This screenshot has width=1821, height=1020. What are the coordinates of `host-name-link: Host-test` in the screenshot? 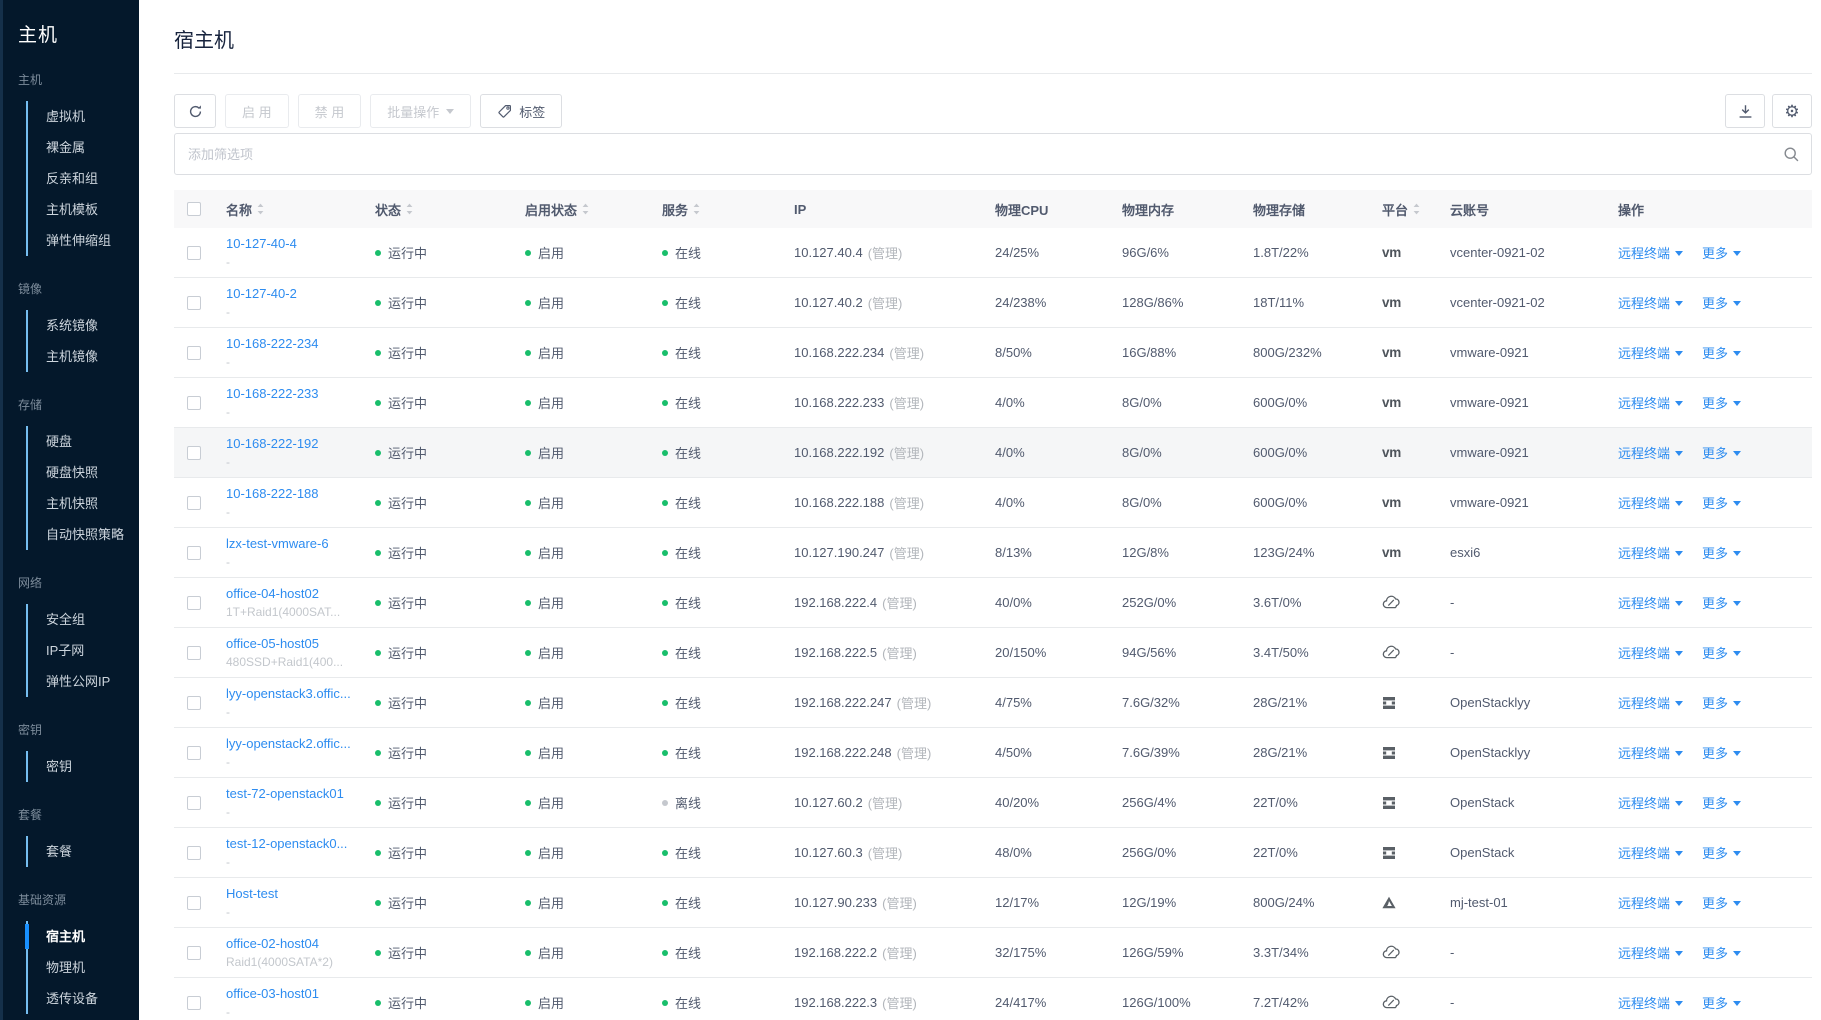 It's located at (252, 893).